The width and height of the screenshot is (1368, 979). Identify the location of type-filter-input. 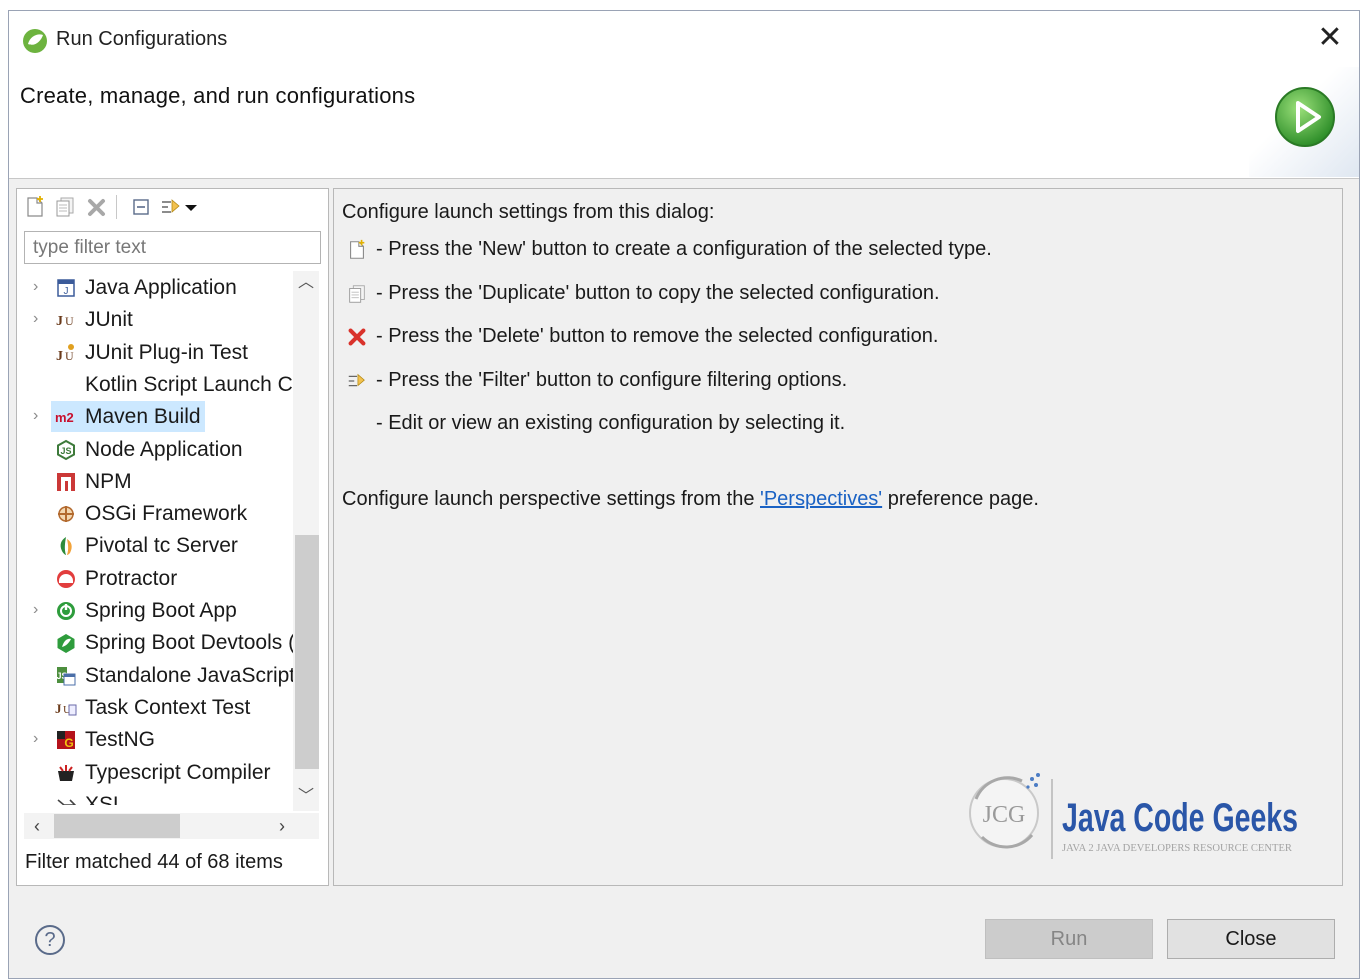
(172, 247).